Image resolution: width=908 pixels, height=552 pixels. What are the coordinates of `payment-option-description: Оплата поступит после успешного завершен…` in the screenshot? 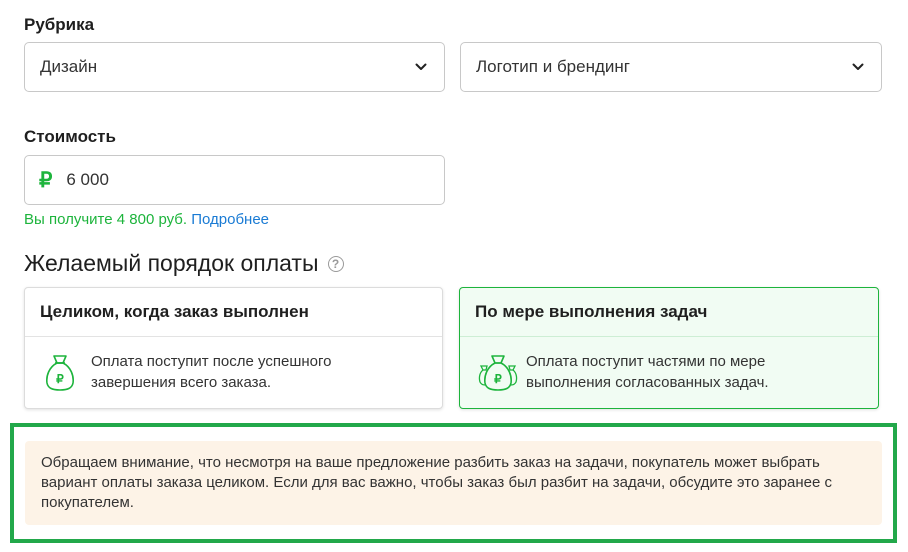 It's located at (211, 372).